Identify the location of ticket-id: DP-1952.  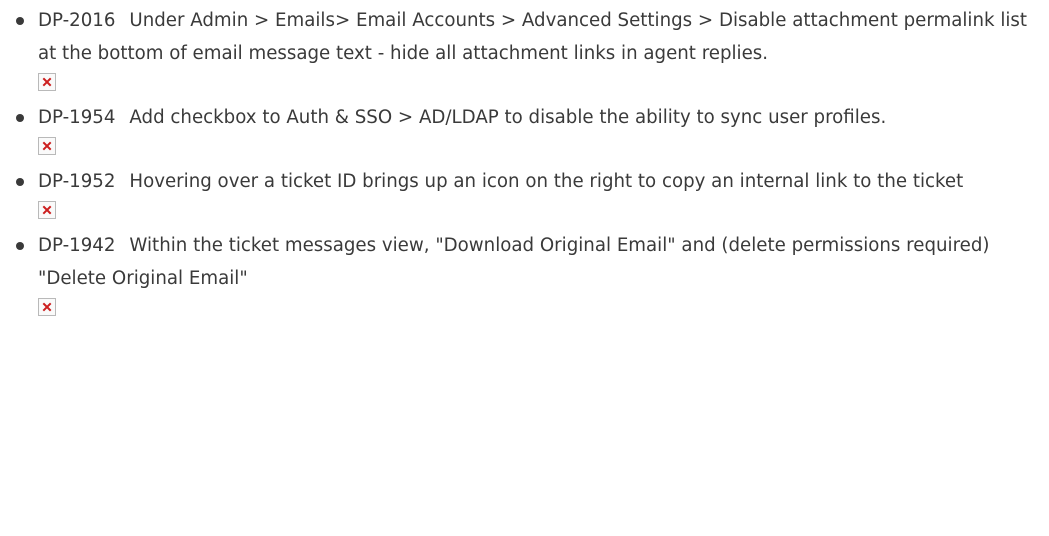
(77, 181).